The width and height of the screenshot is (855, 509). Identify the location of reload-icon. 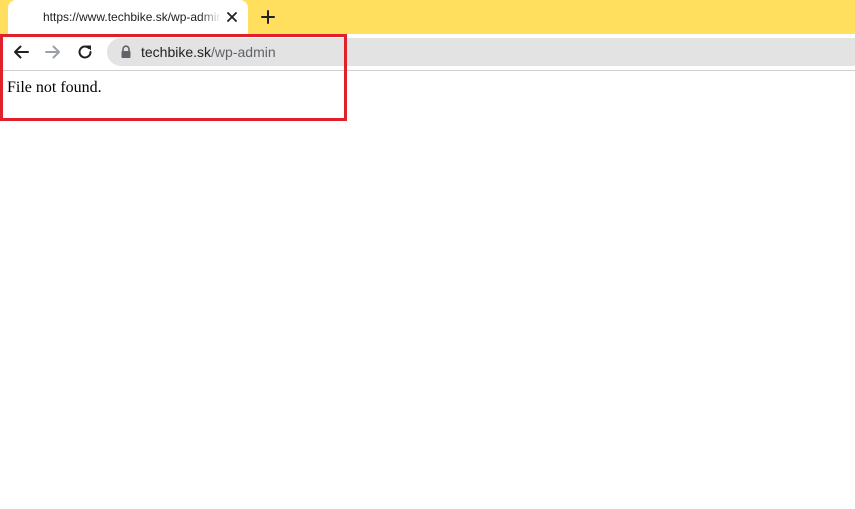
(85, 52).